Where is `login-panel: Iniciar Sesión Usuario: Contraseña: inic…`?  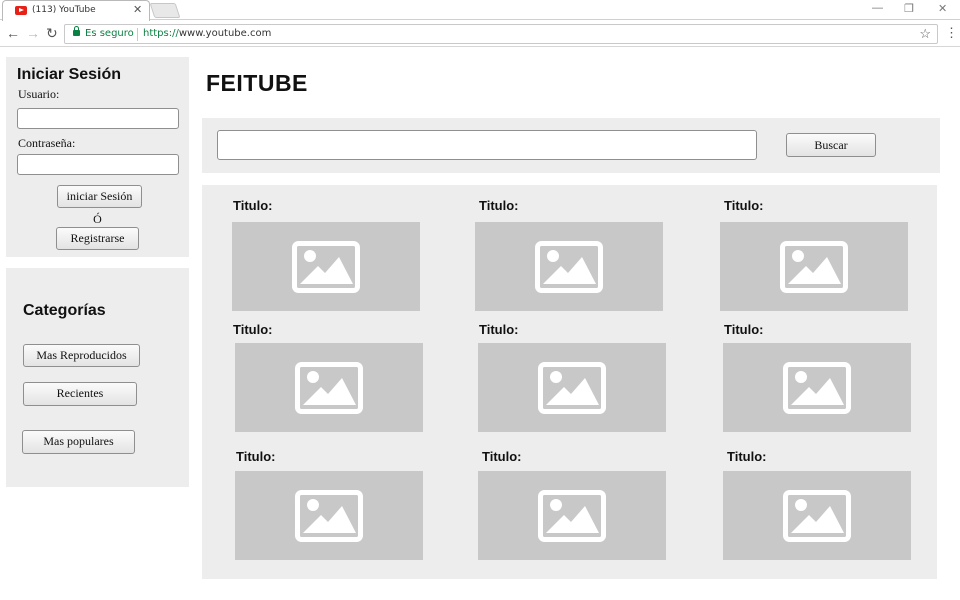
login-panel: Iniciar Sesión Usuario: Contraseña: inic… is located at coordinates (97, 157).